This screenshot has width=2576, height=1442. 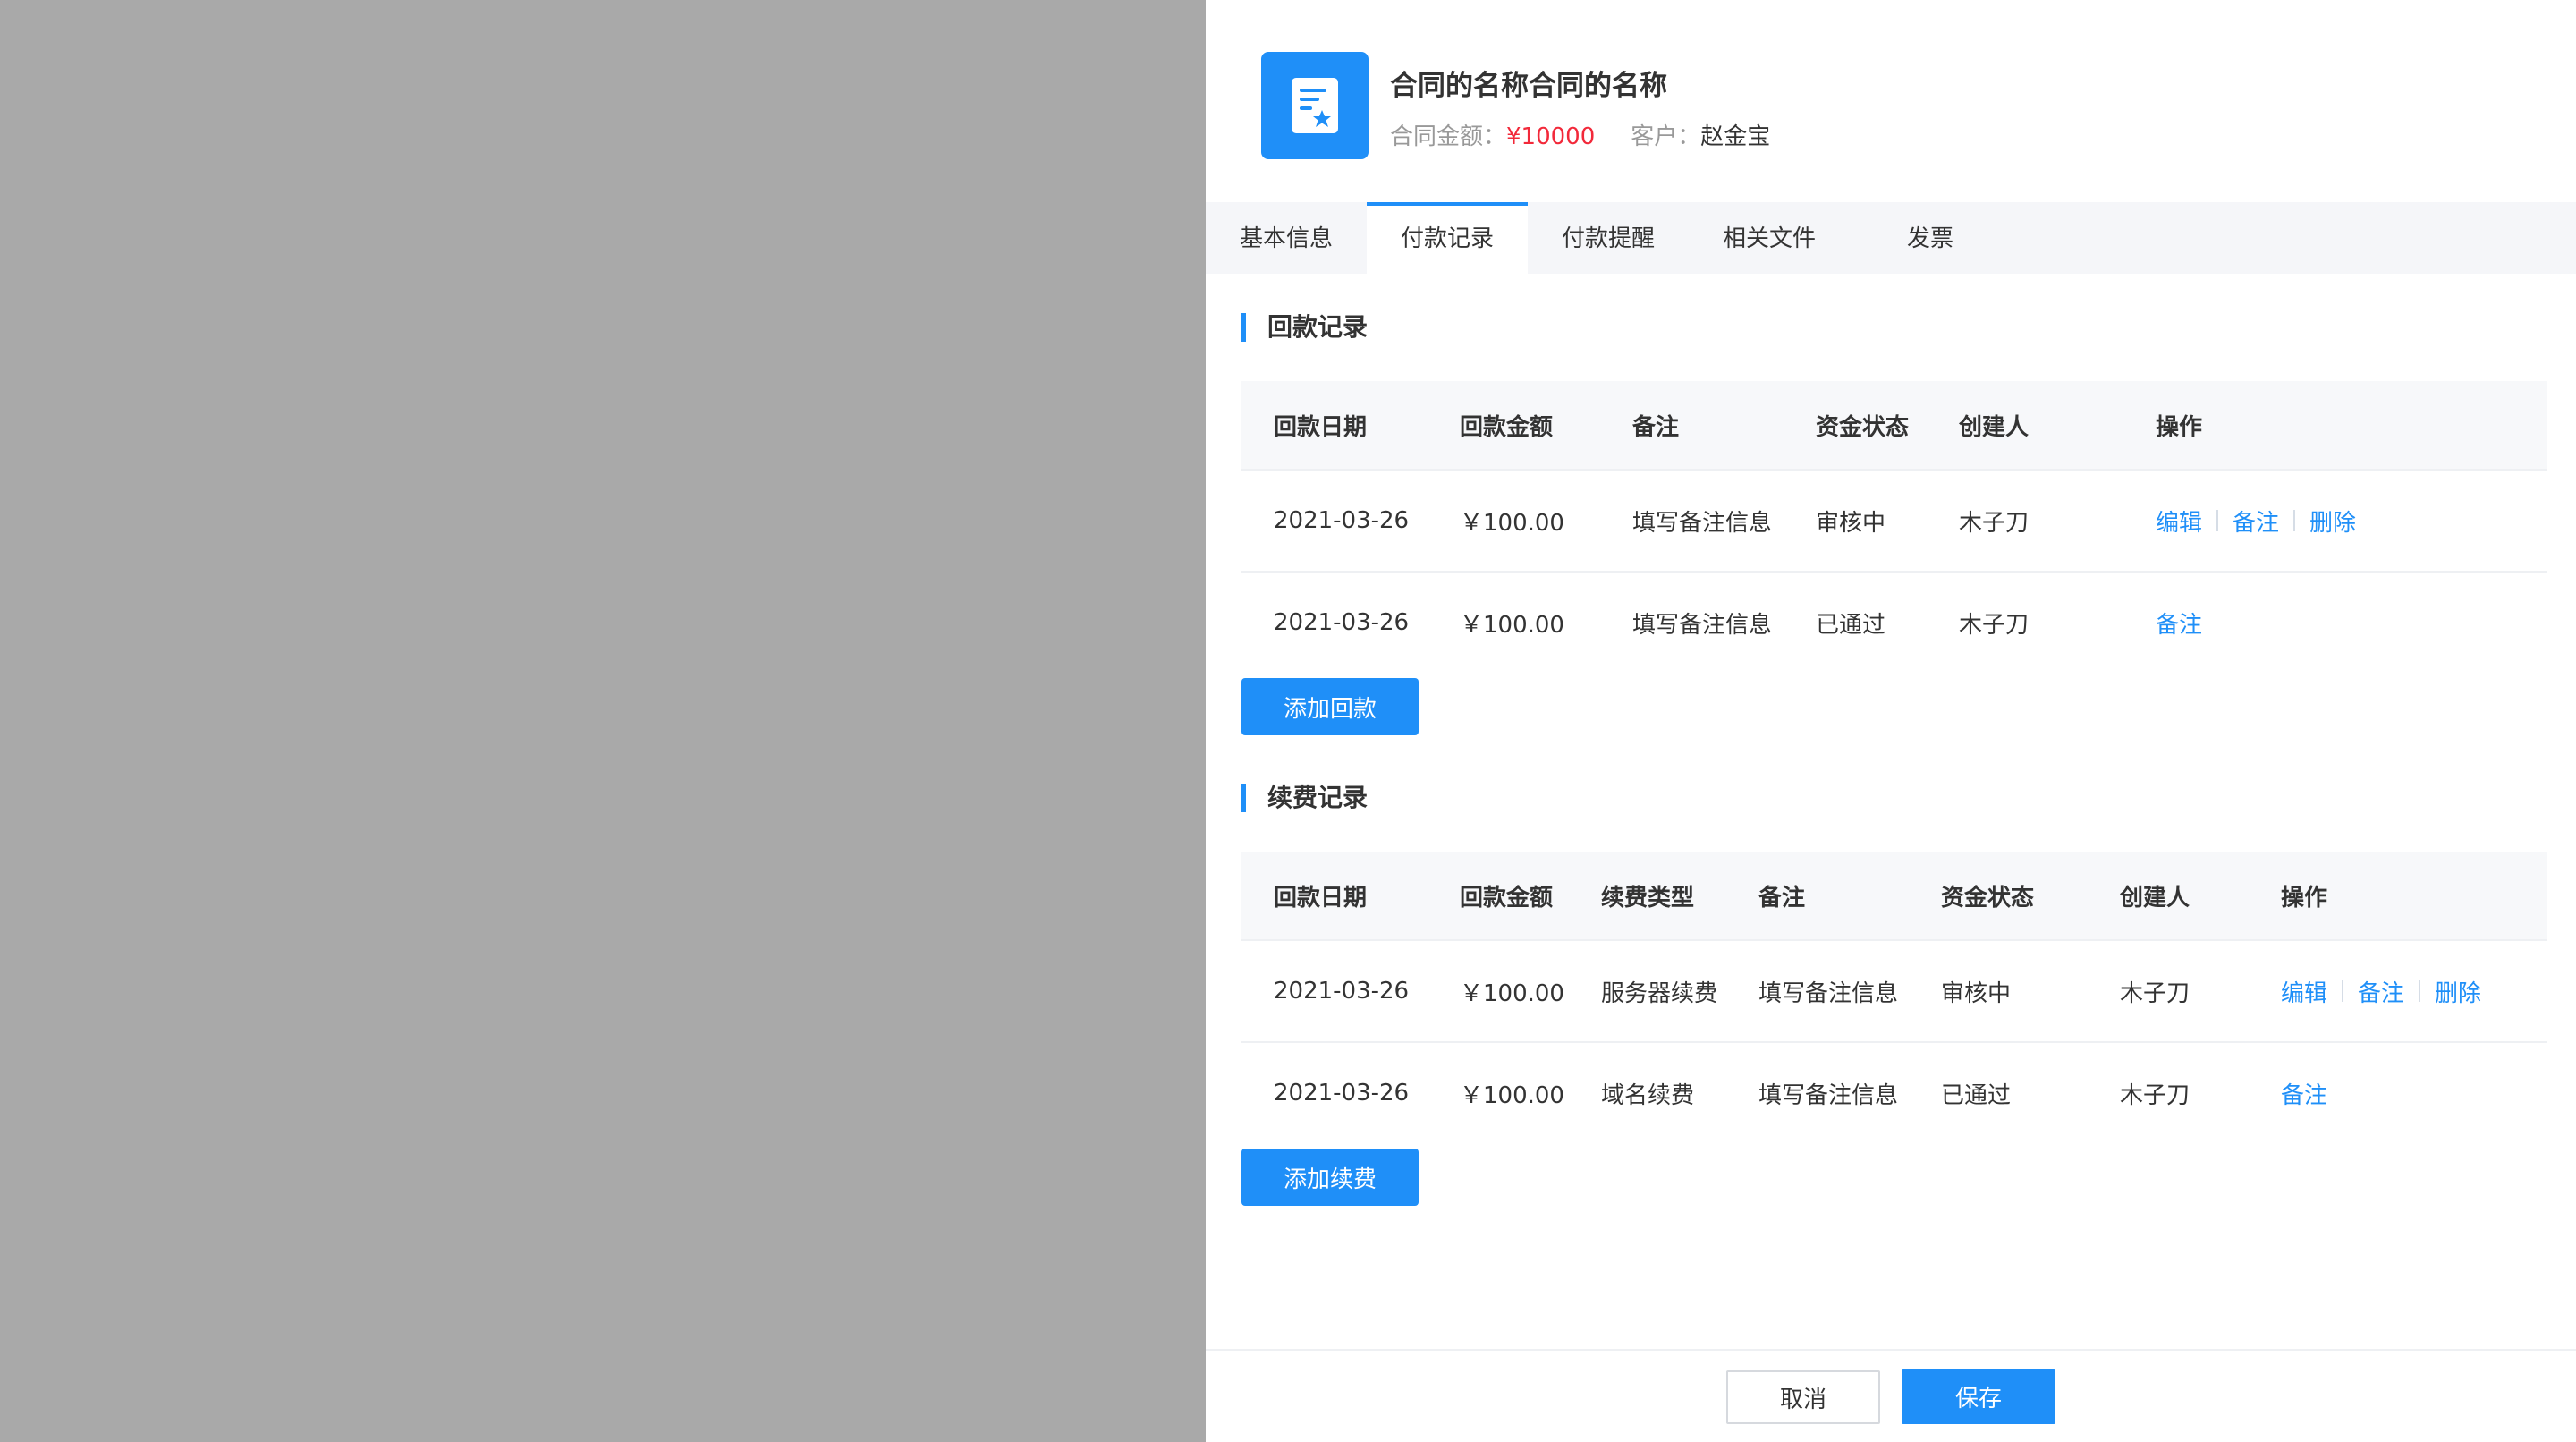 I want to click on customer-value: 赵金宝, so click(x=1735, y=136).